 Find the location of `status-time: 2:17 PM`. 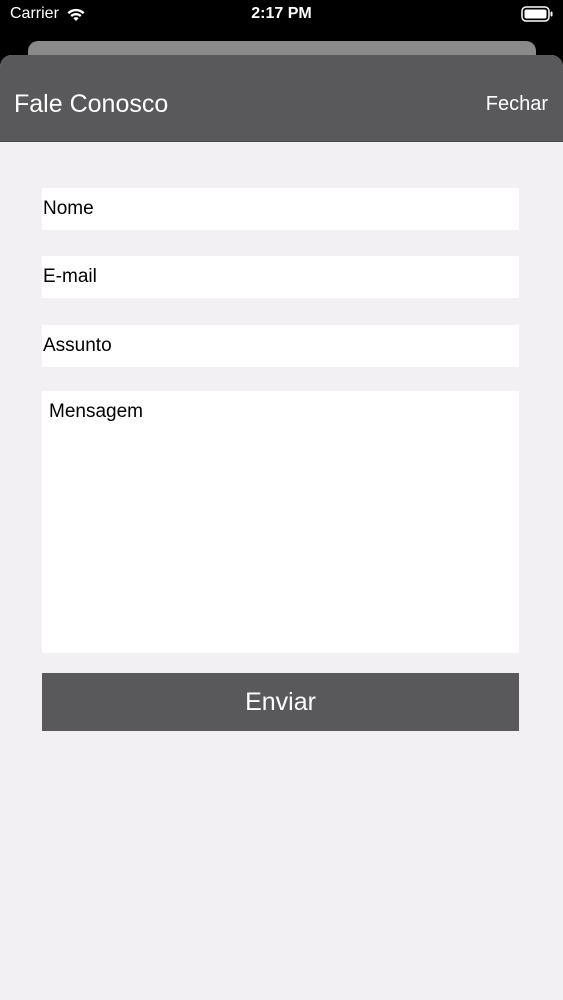

status-time: 2:17 PM is located at coordinates (281, 13).